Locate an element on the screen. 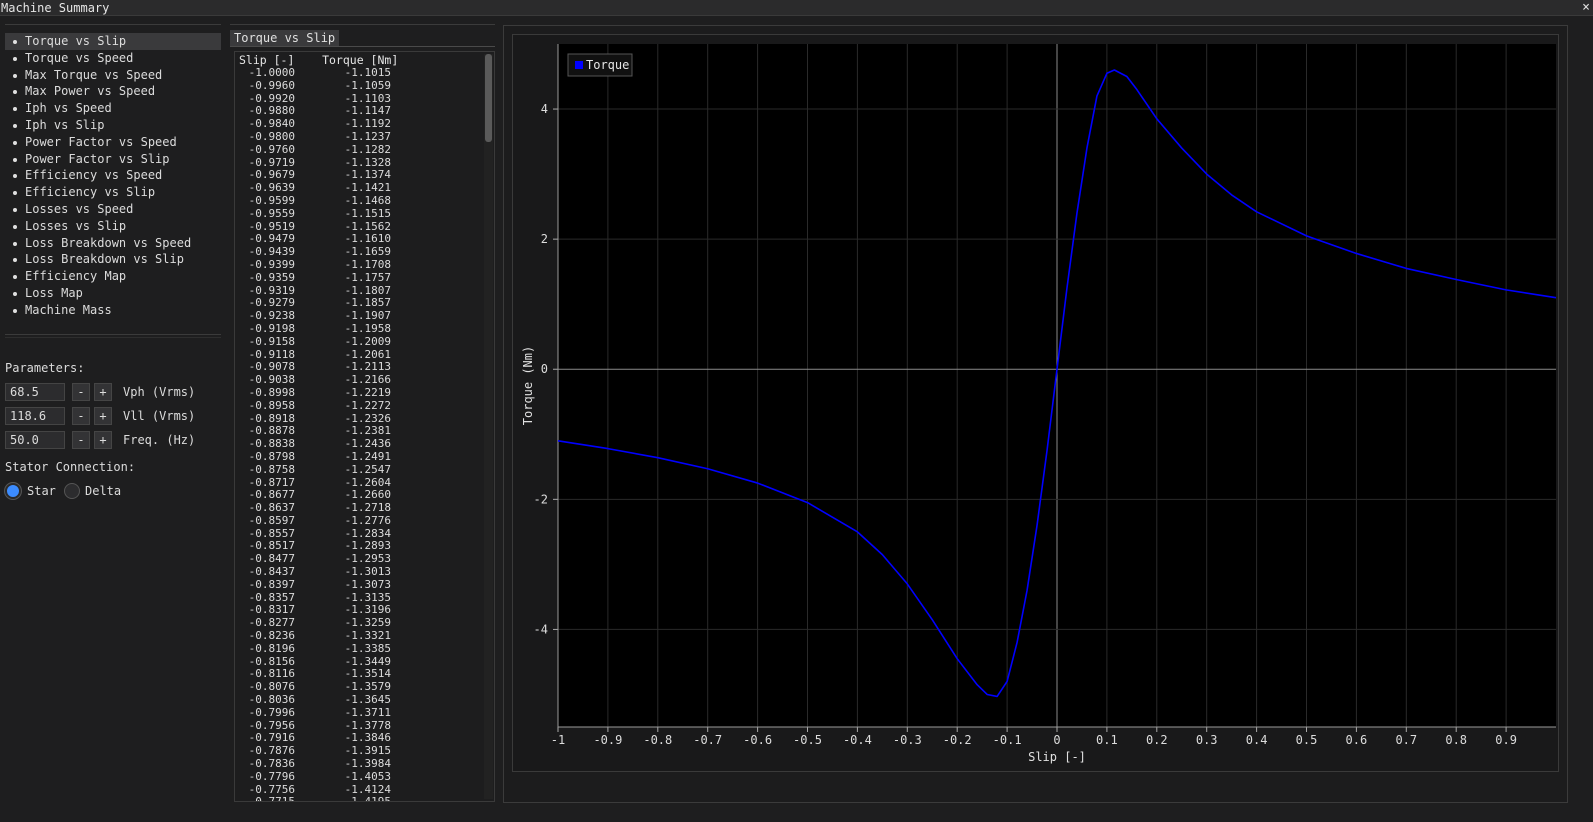  plot-item-max-torque-vs-speed: Max Torque vs Speed is located at coordinates (113, 75).